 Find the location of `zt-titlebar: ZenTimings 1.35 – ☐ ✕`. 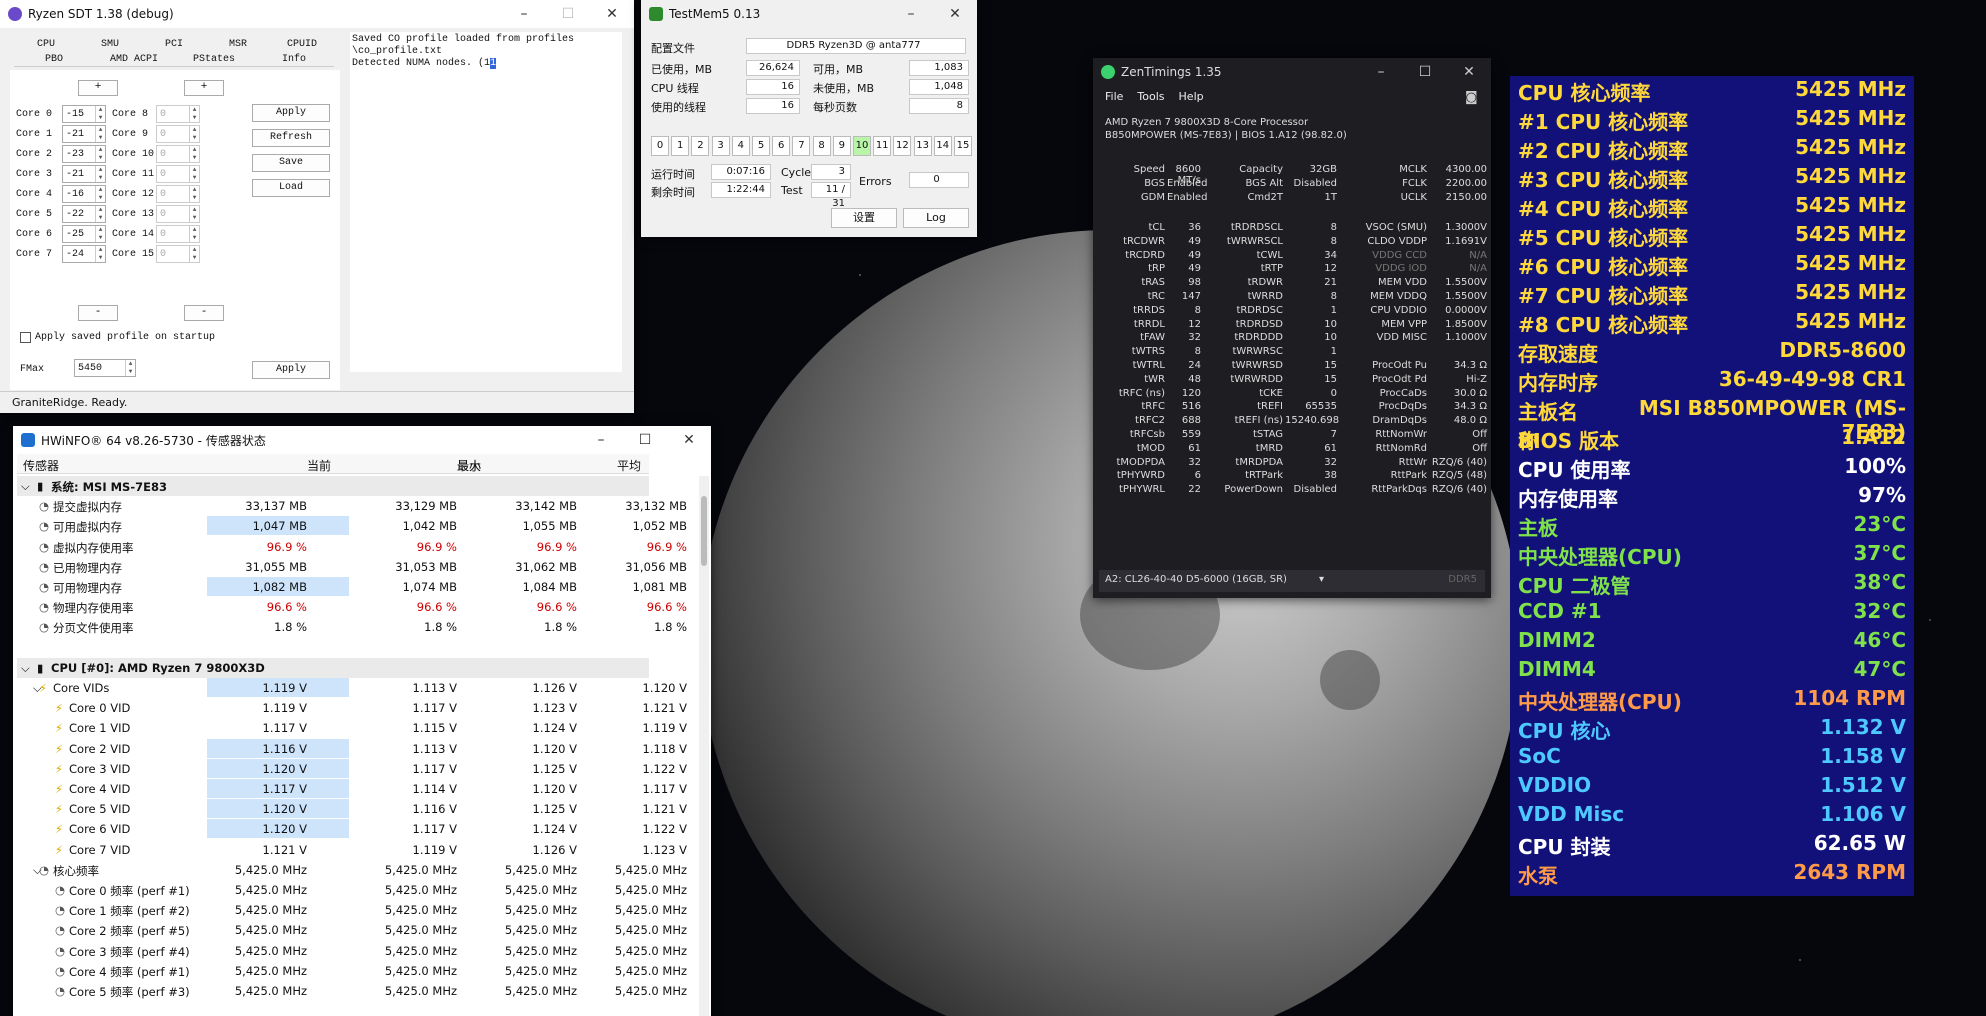

zt-titlebar: ZenTimings 1.35 – ☐ ✕ is located at coordinates (1292, 72).